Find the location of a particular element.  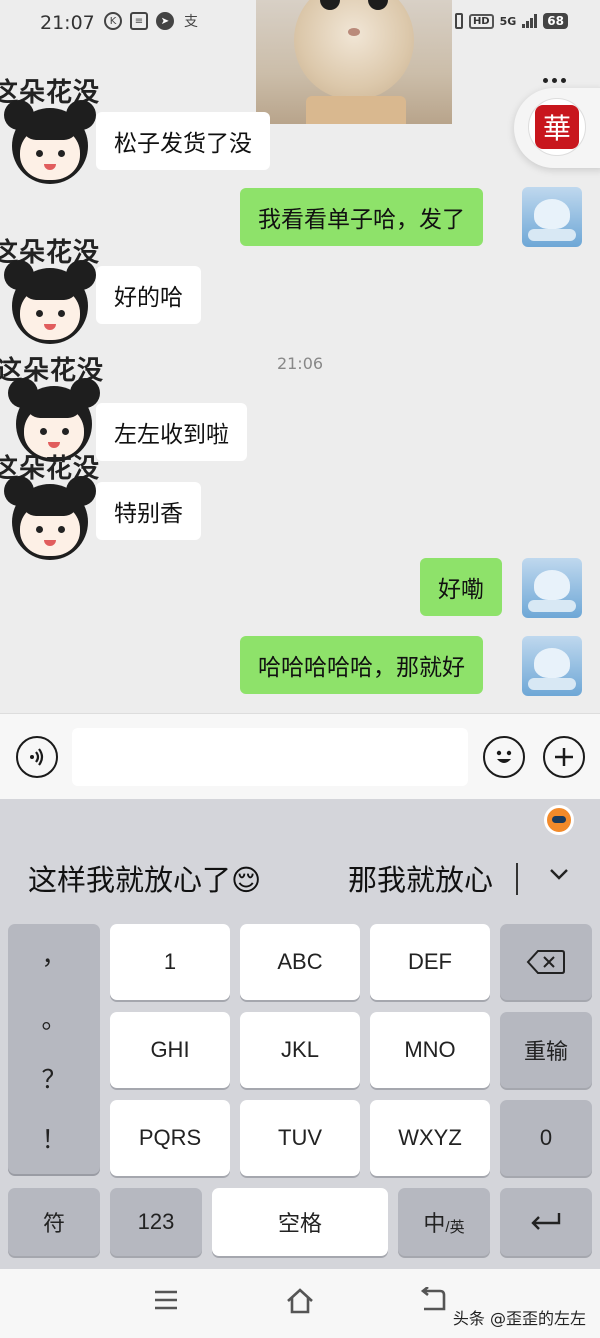

punct-key: ！ is located at coordinates (54, 1138).